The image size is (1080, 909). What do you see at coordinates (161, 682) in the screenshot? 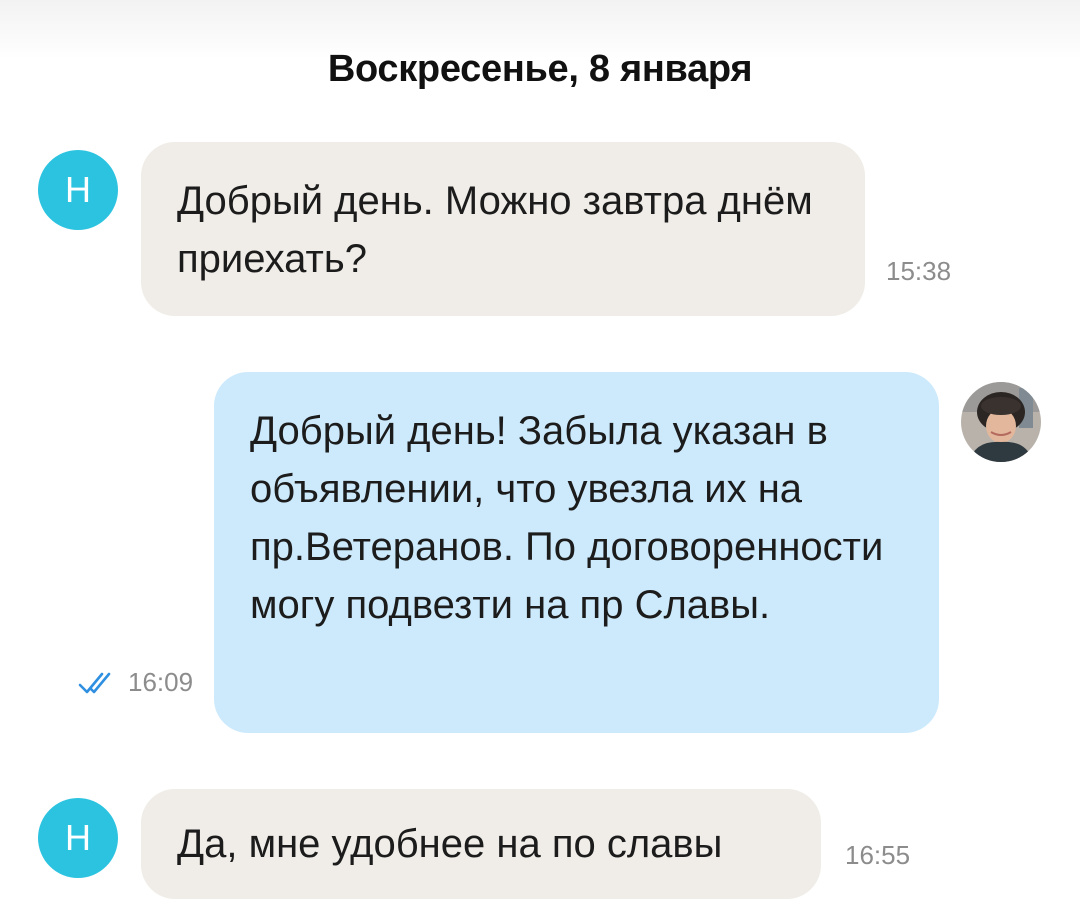
I see `message-time: 16:09` at bounding box center [161, 682].